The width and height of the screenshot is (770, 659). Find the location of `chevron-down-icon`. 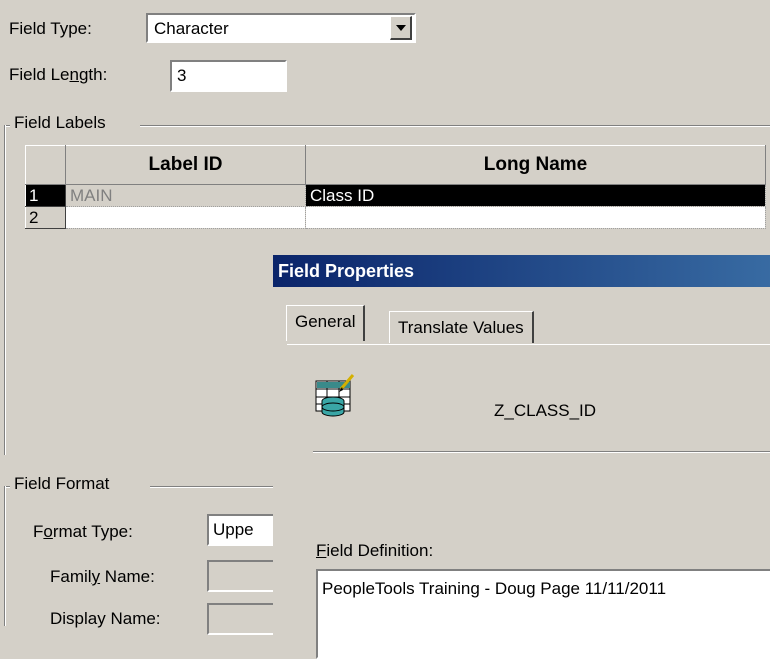

chevron-down-icon is located at coordinates (400, 27).